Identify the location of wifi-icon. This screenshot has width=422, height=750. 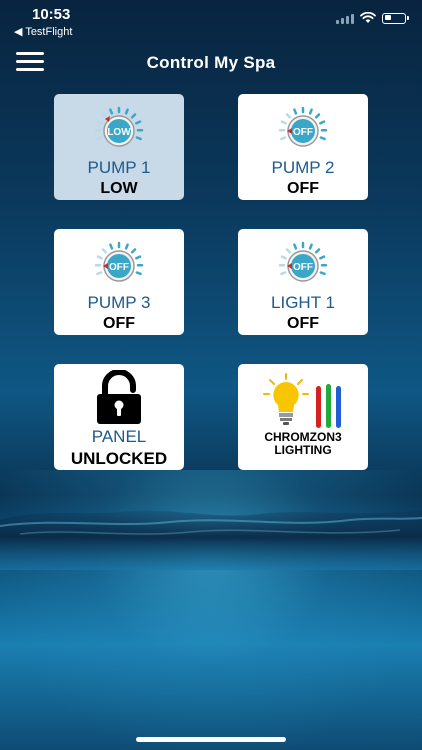
(368, 17).